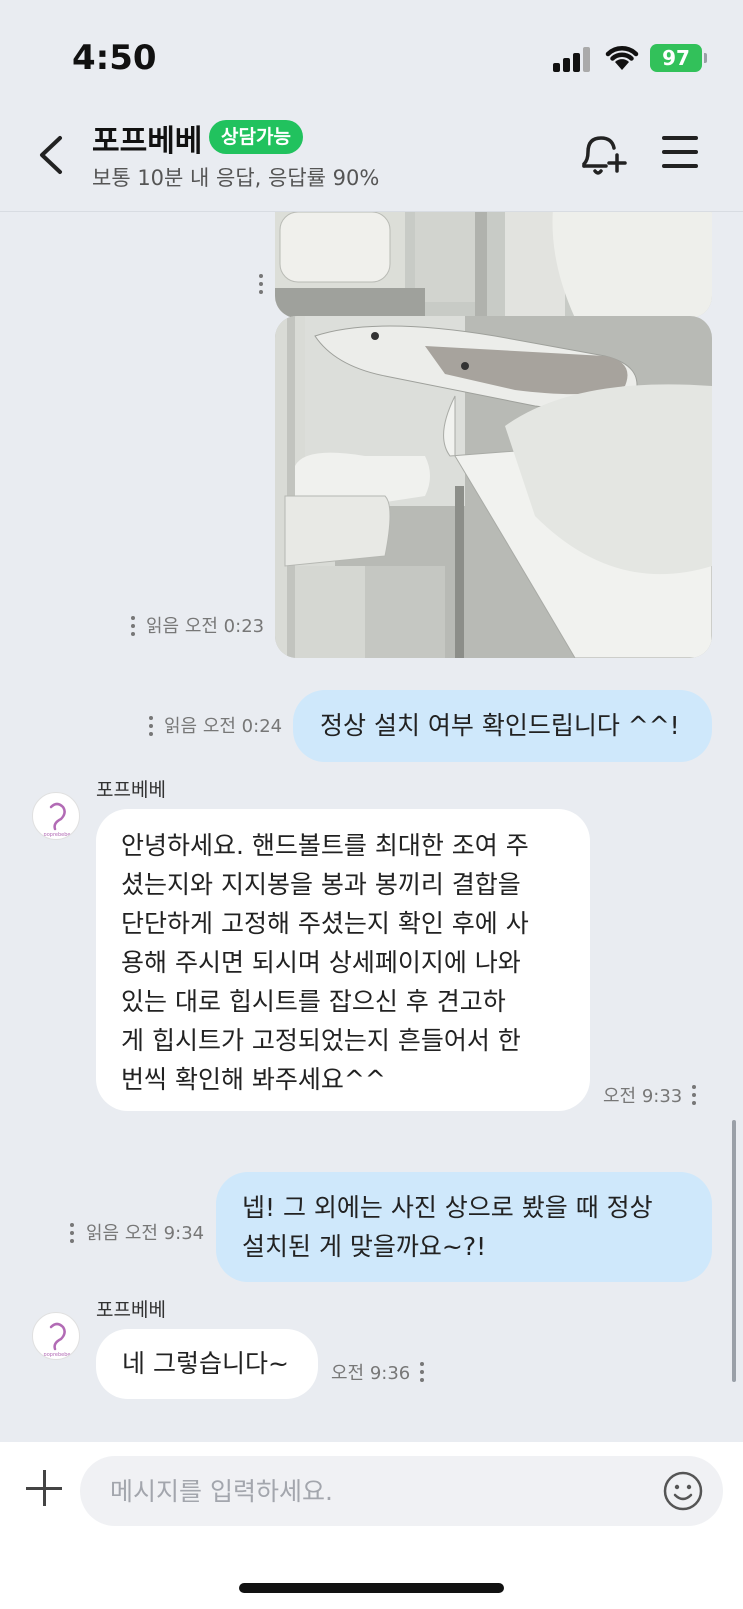  Describe the element at coordinates (236, 178) in the screenshot. I see `response-info: 보통 10분 내 응답, 응답률 90%` at that location.